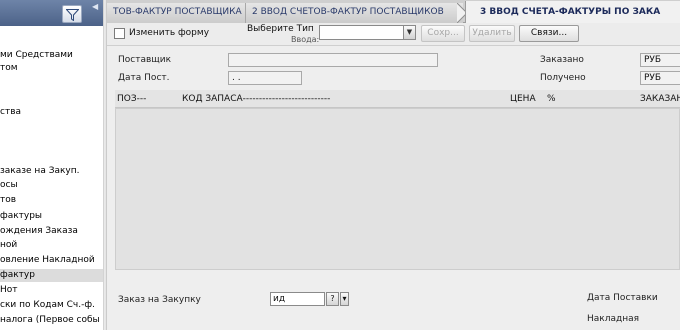 The width and height of the screenshot is (680, 330). What do you see at coordinates (572, 12) in the screenshot?
I see `tab-enter-invoice-by-order: 3 ВВОД СЧЕТА-ФАКТУРЫ ПО ЗАКА` at bounding box center [572, 12].